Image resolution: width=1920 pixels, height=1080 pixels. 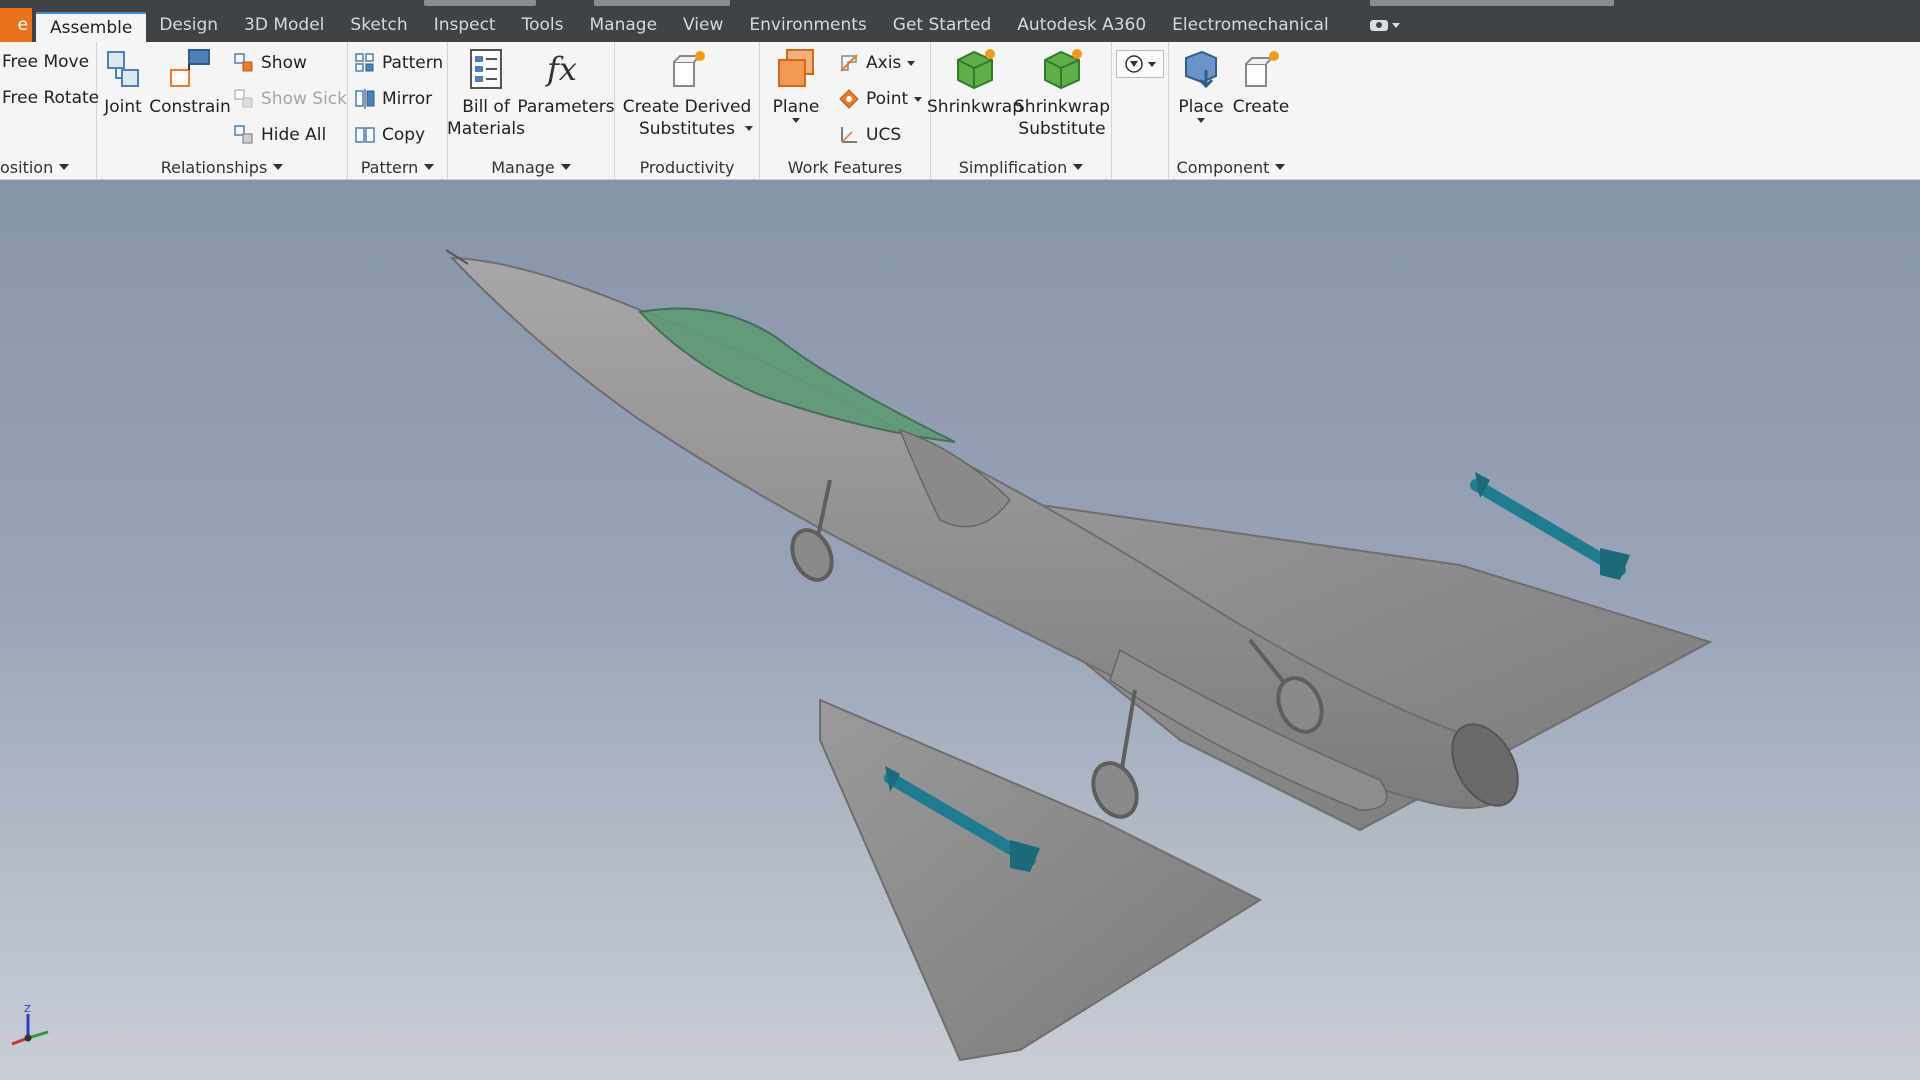 I want to click on panel-title-label: Productivity, so click(x=687, y=167).